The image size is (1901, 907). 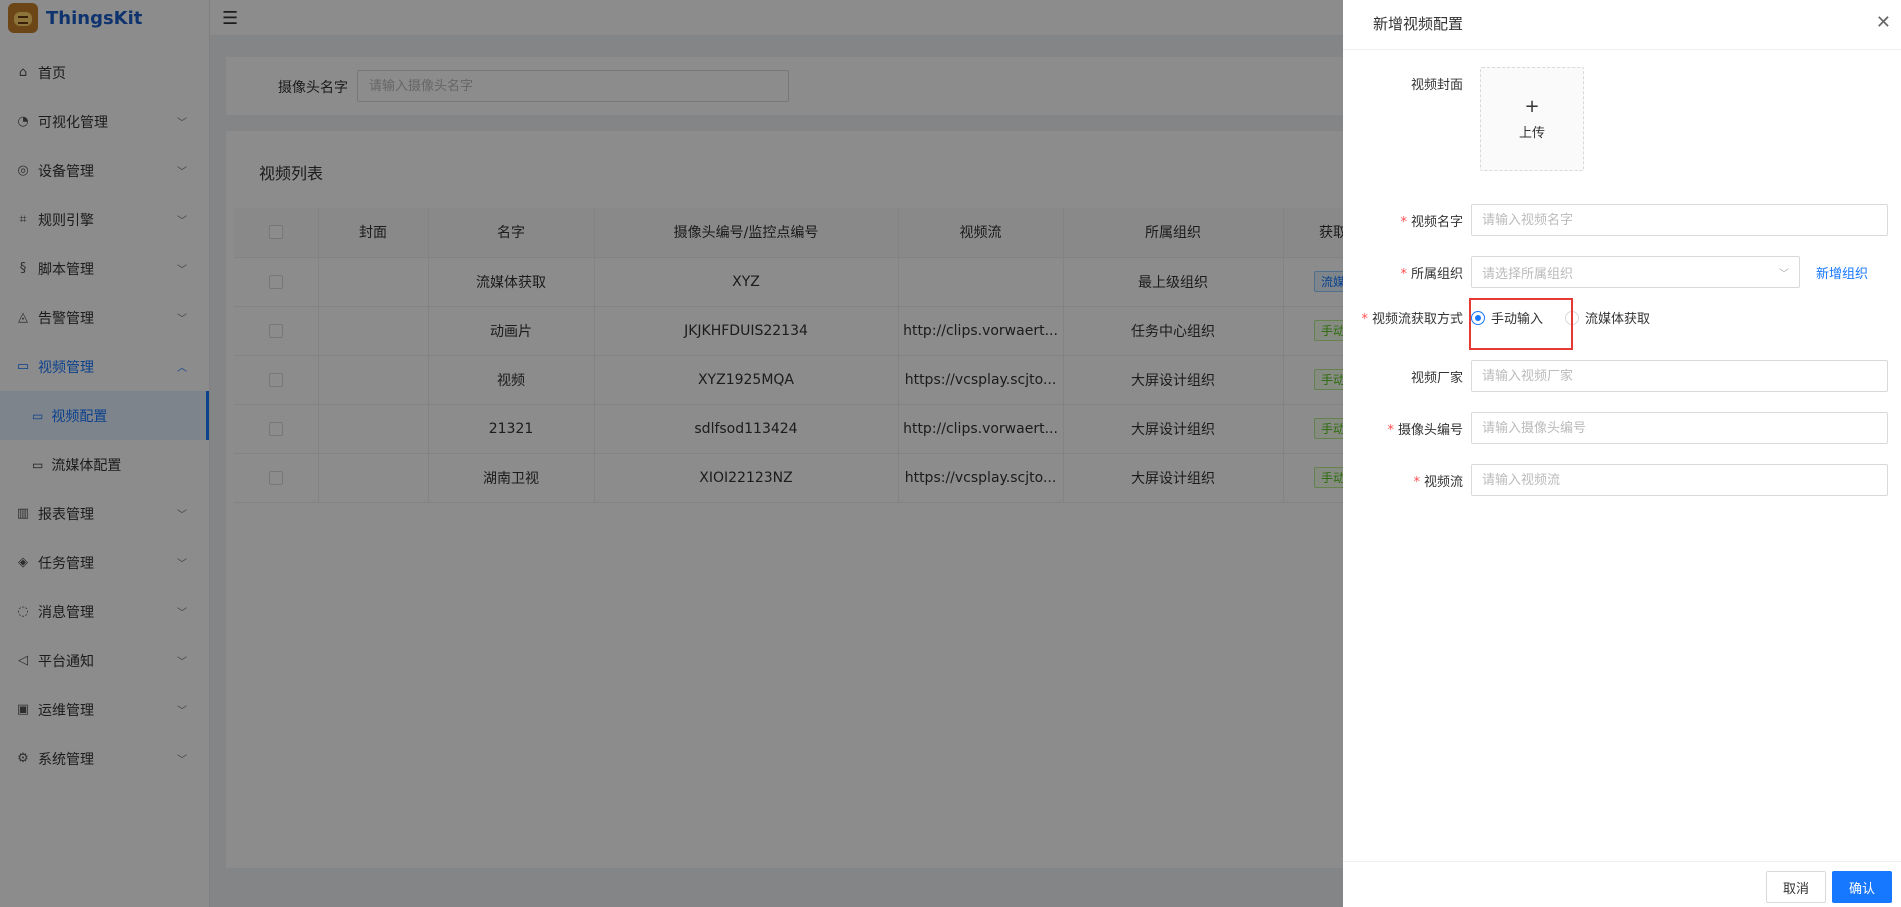 I want to click on drawer-footer: 取消 确认, so click(x=1622, y=884).